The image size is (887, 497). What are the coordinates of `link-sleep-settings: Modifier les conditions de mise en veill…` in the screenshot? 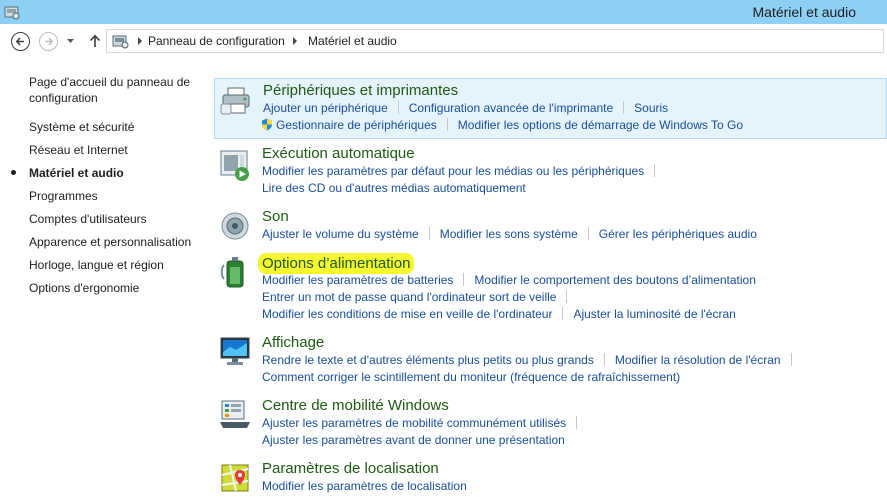 It's located at (407, 314).